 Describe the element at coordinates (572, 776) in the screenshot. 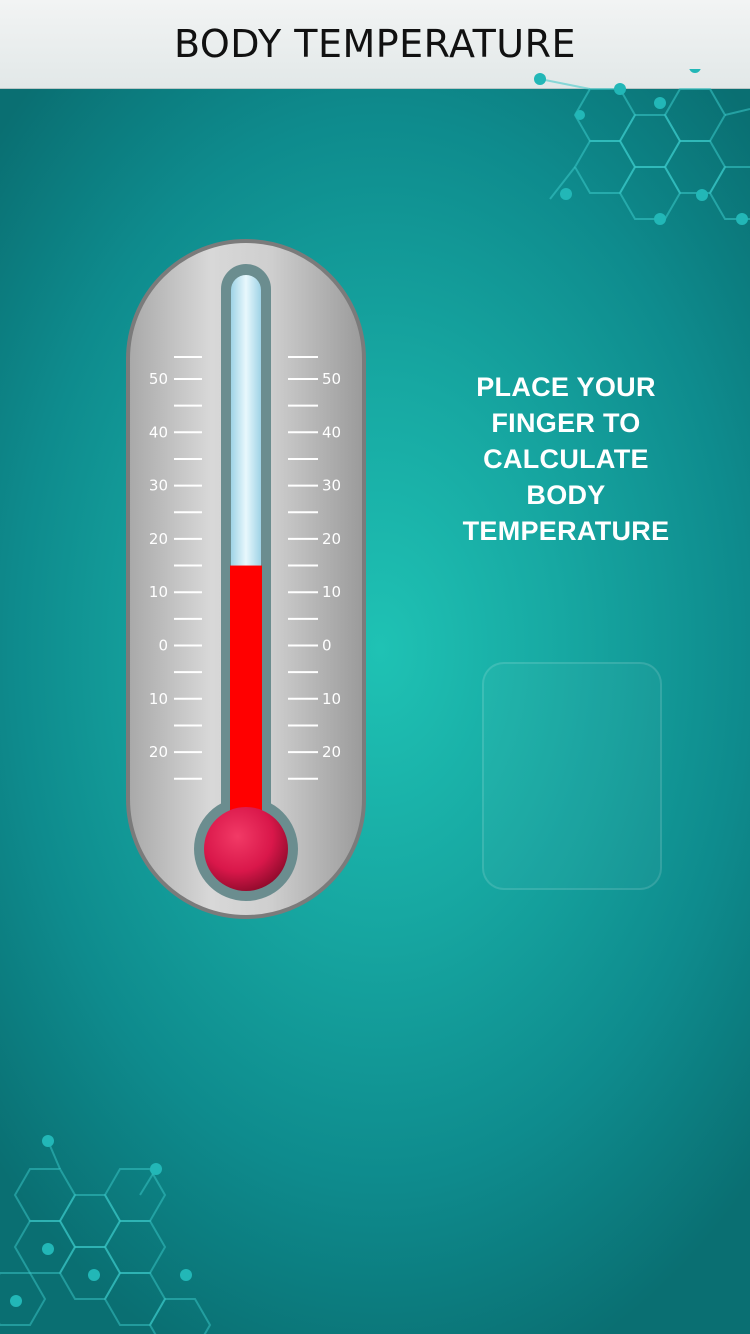

I see `finger-sensor-pad` at that location.